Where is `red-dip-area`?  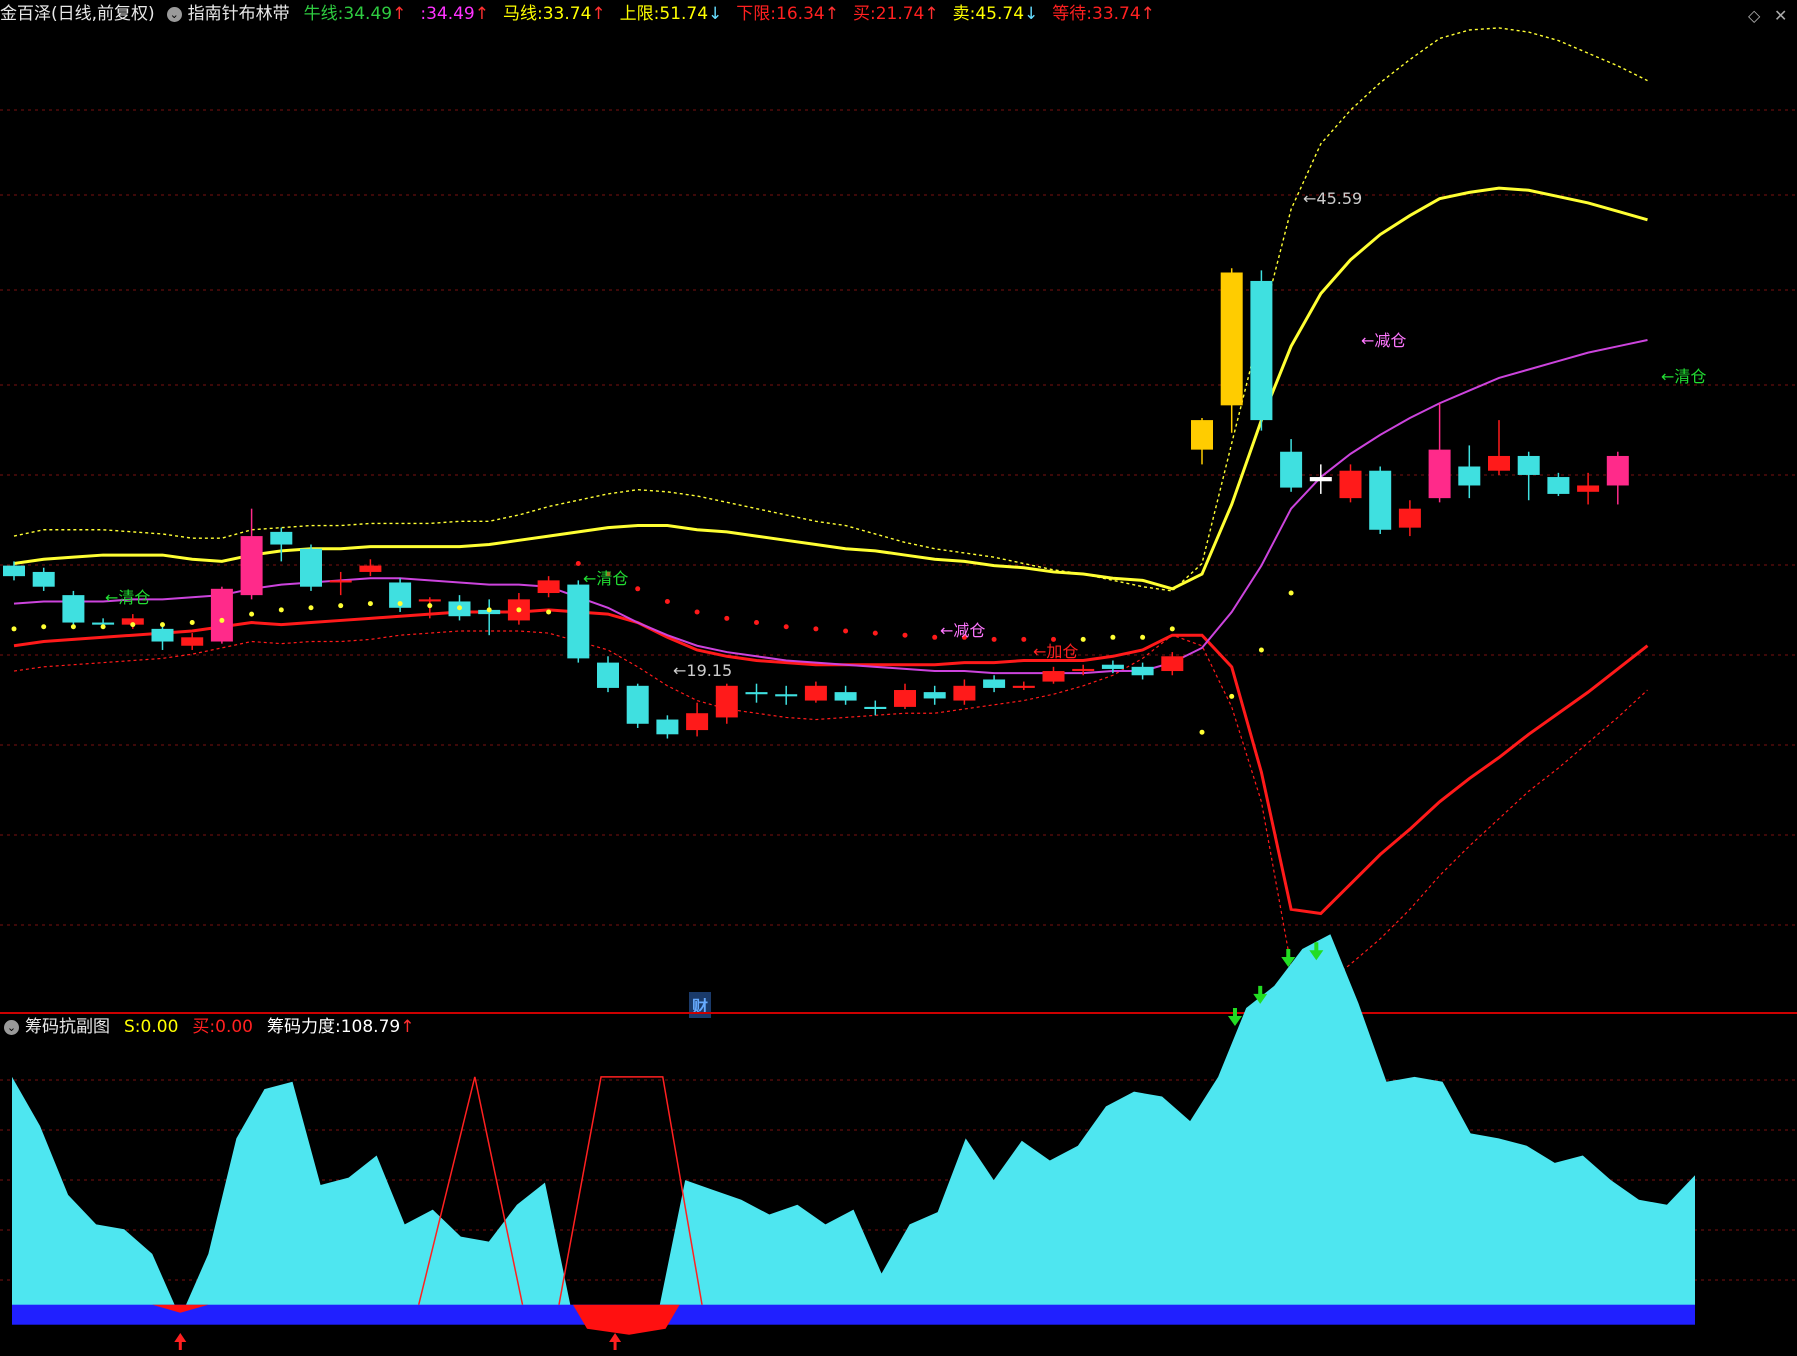 red-dip-area is located at coordinates (626, 1319).